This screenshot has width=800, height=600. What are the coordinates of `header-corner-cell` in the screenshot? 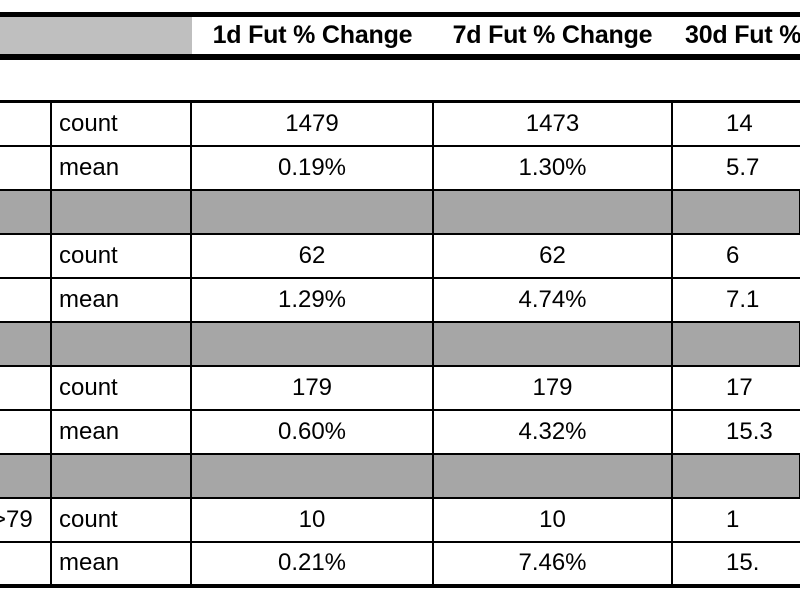 It's located at (96, 35).